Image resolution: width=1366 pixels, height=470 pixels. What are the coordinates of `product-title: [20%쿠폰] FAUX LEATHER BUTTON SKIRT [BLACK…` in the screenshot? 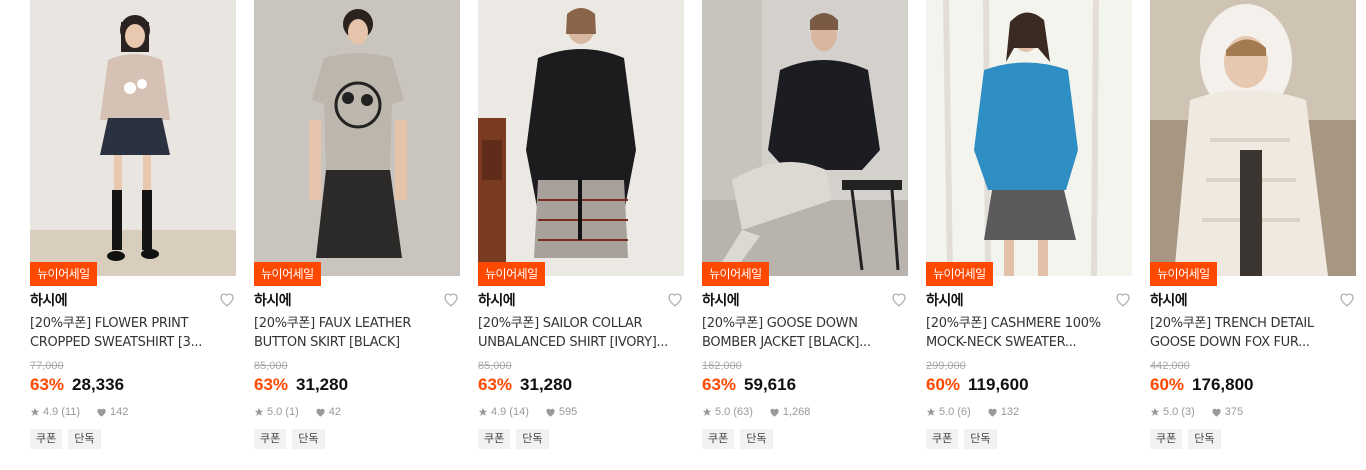 It's located at (356, 333).